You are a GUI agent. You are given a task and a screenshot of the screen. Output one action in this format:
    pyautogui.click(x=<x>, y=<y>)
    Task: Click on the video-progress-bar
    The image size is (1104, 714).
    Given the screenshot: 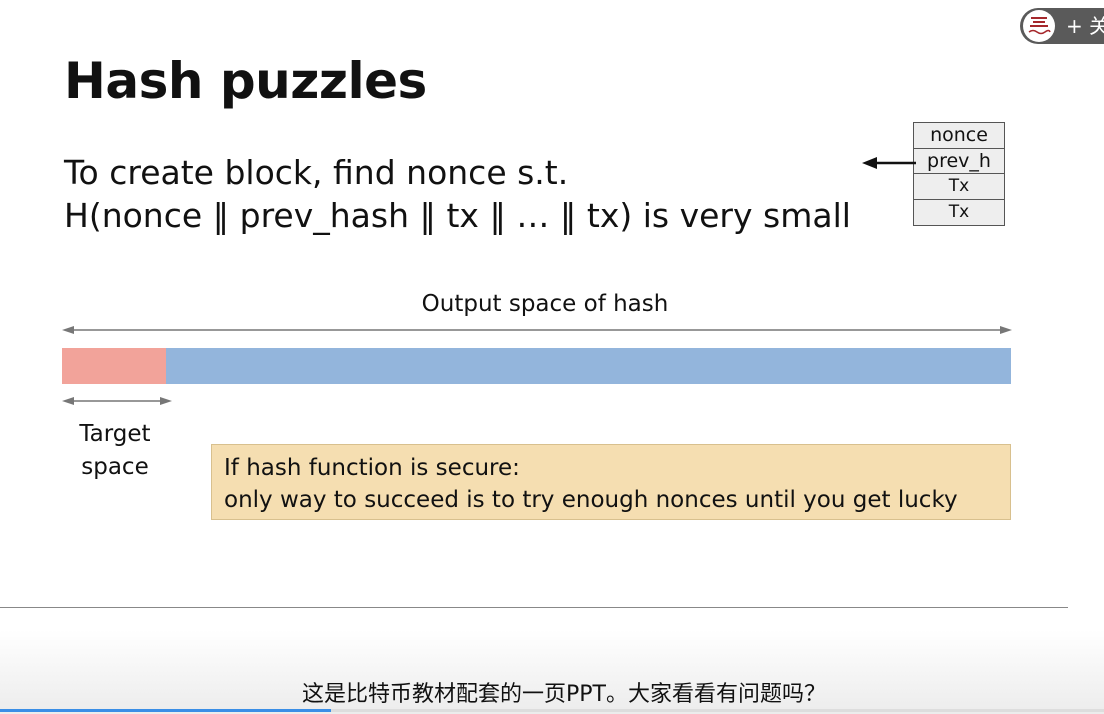 What is the action you would take?
    pyautogui.click(x=552, y=710)
    